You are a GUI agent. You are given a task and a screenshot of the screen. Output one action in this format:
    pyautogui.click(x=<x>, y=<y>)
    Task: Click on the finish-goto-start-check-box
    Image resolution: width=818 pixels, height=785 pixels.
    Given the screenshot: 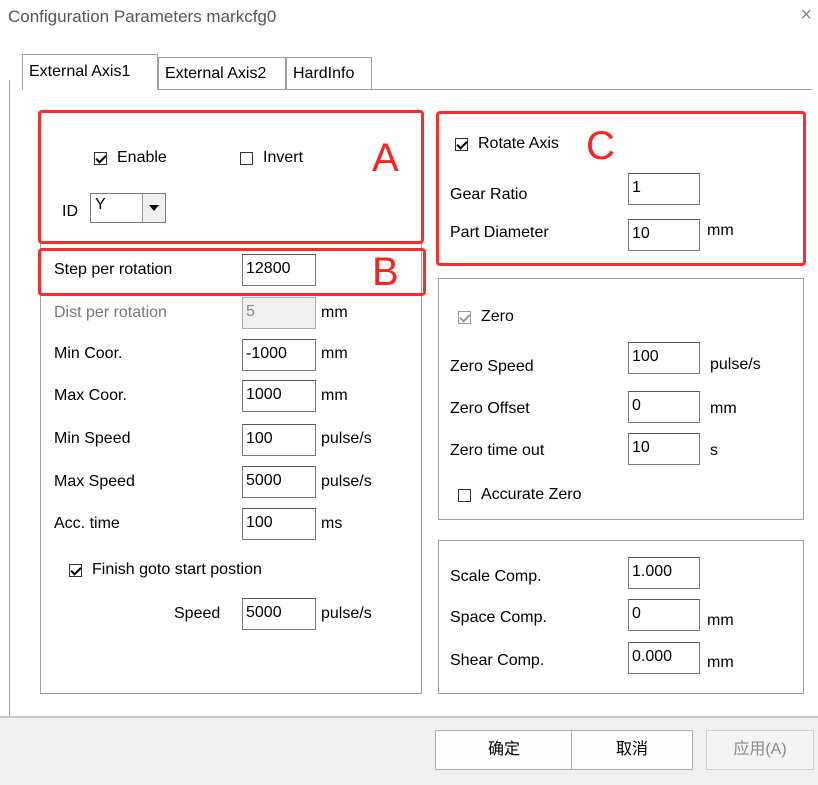 What is the action you would take?
    pyautogui.click(x=75, y=570)
    